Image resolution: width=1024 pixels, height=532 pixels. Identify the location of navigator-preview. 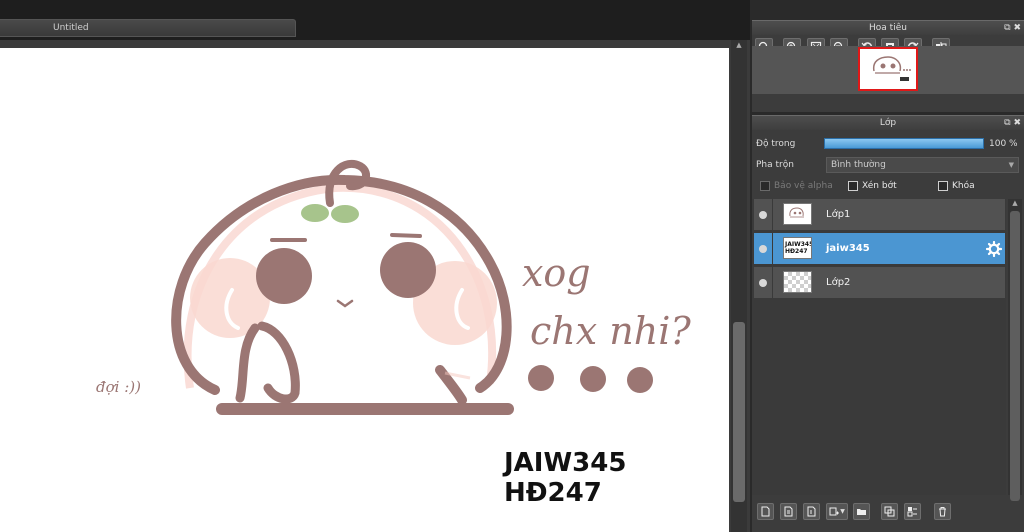
(888, 69).